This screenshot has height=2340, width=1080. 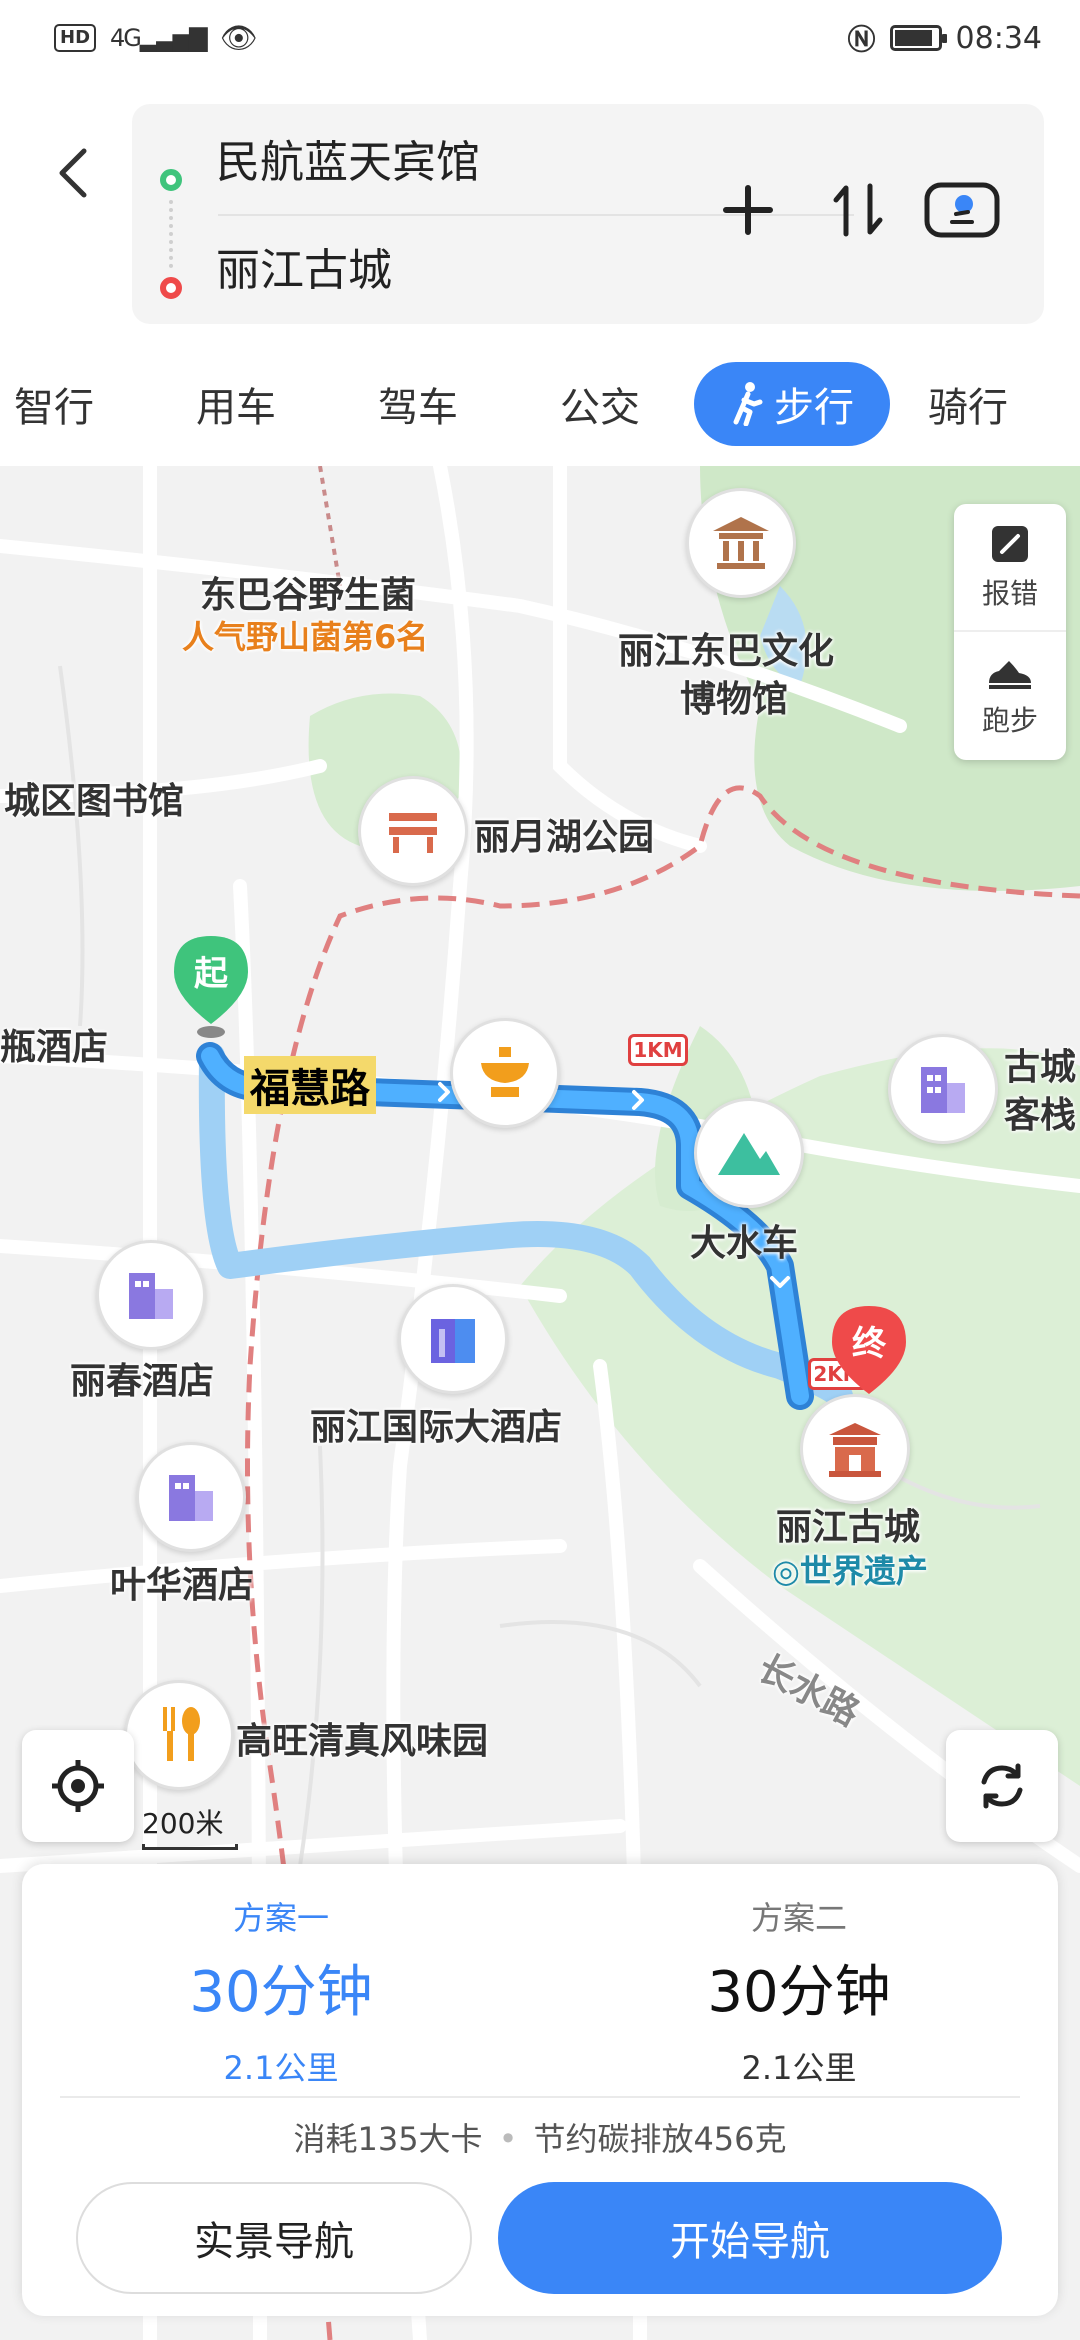 I want to click on label-old-town-inn: 古城, so click(x=1040, y=1067).